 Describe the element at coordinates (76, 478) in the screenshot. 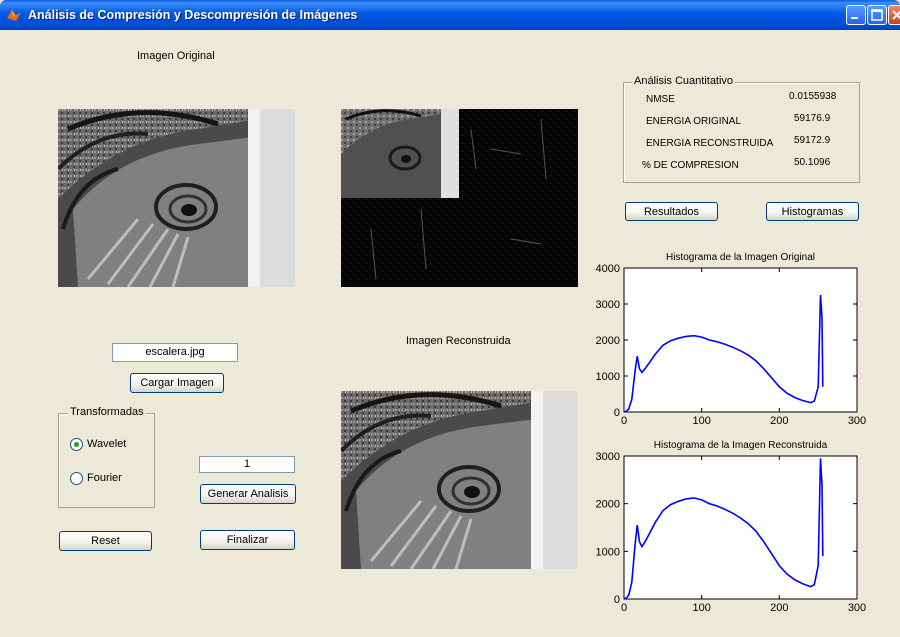

I see `fourier-radio` at that location.